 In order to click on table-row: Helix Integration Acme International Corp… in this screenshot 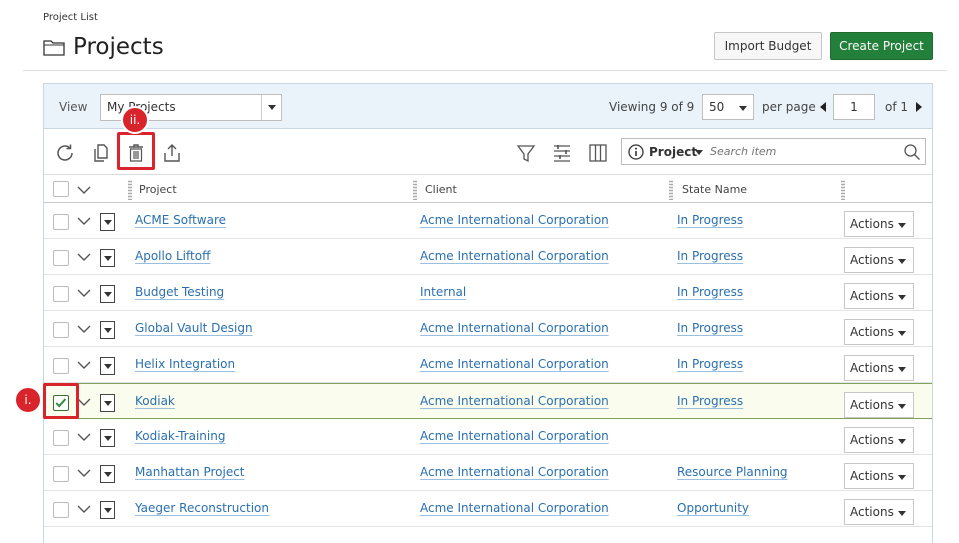, I will do `click(488, 365)`.